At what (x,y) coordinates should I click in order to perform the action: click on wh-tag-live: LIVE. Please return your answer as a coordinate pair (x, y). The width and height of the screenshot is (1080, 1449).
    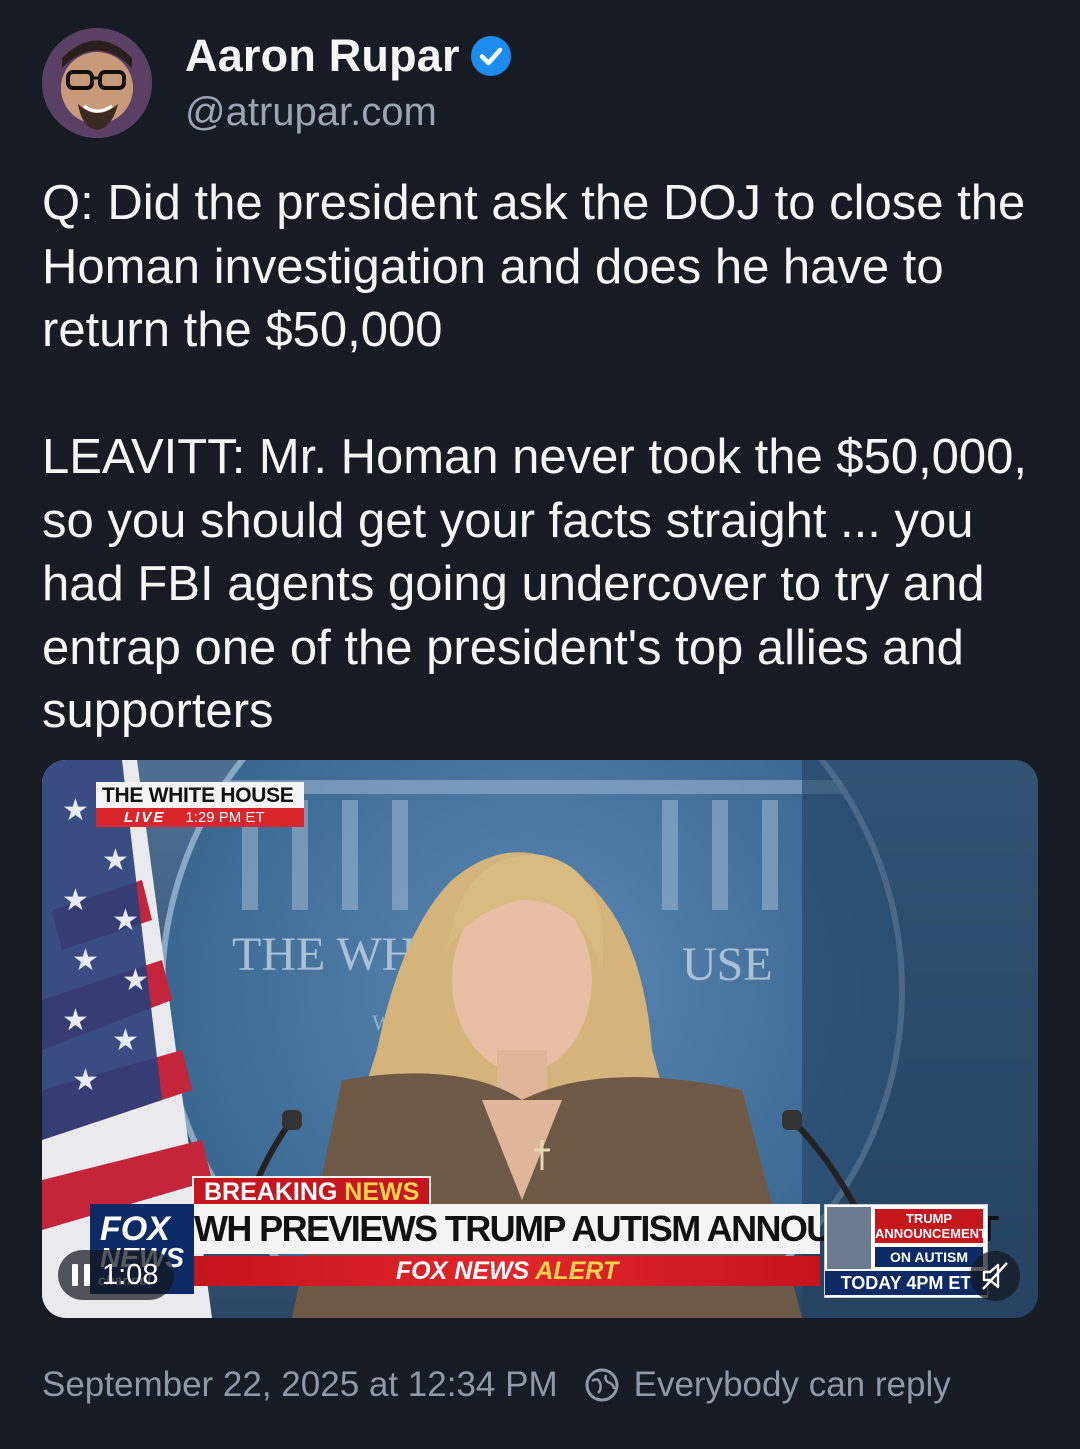
    Looking at the image, I should click on (145, 817).